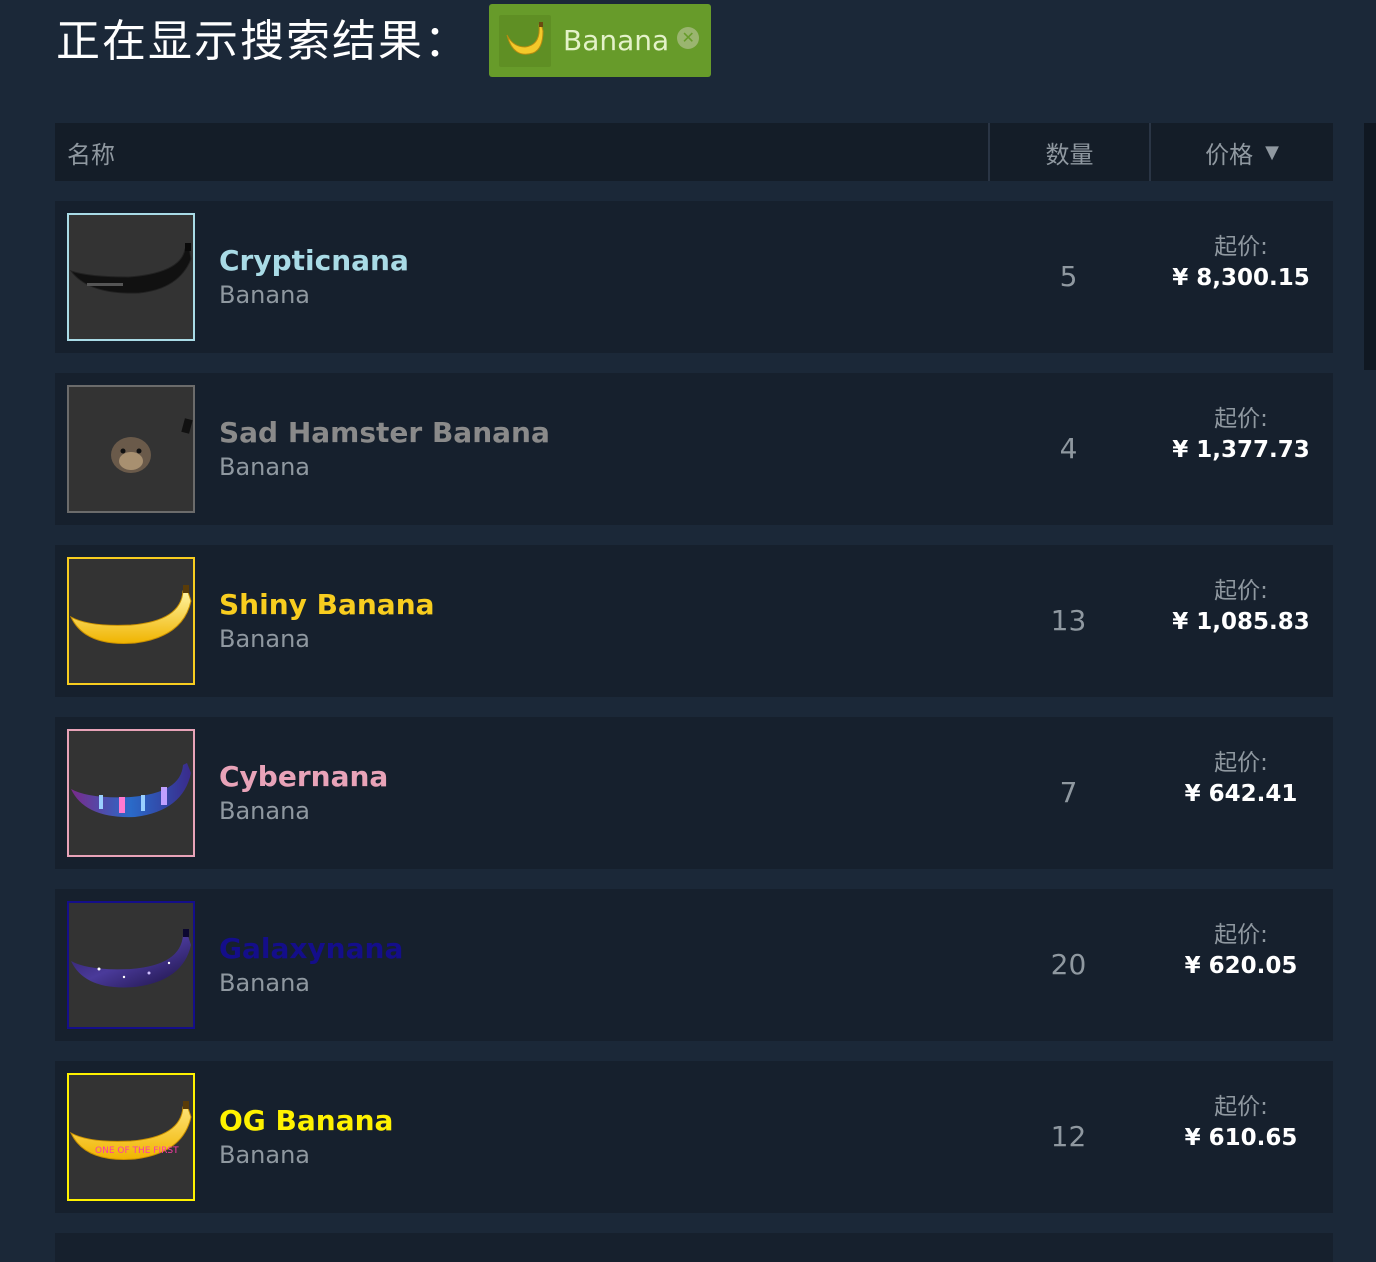 This screenshot has width=1376, height=1262. Describe the element at coordinates (688, 37) in the screenshot. I see `close-icon: ✕` at that location.